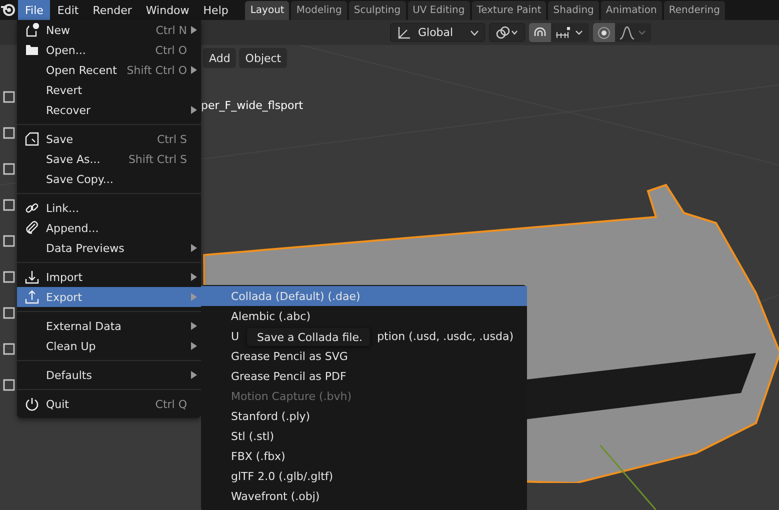 Image resolution: width=779 pixels, height=510 pixels. What do you see at coordinates (509, 10) in the screenshot?
I see `workspace-tab: Texture Paint` at bounding box center [509, 10].